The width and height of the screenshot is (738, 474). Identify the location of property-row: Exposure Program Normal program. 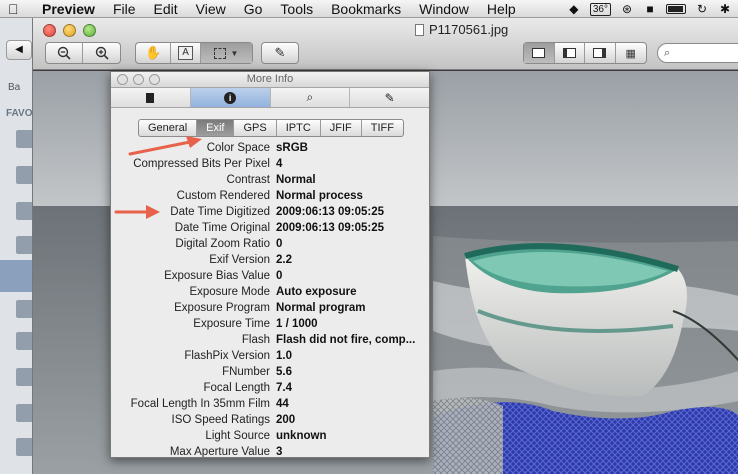
(270, 308).